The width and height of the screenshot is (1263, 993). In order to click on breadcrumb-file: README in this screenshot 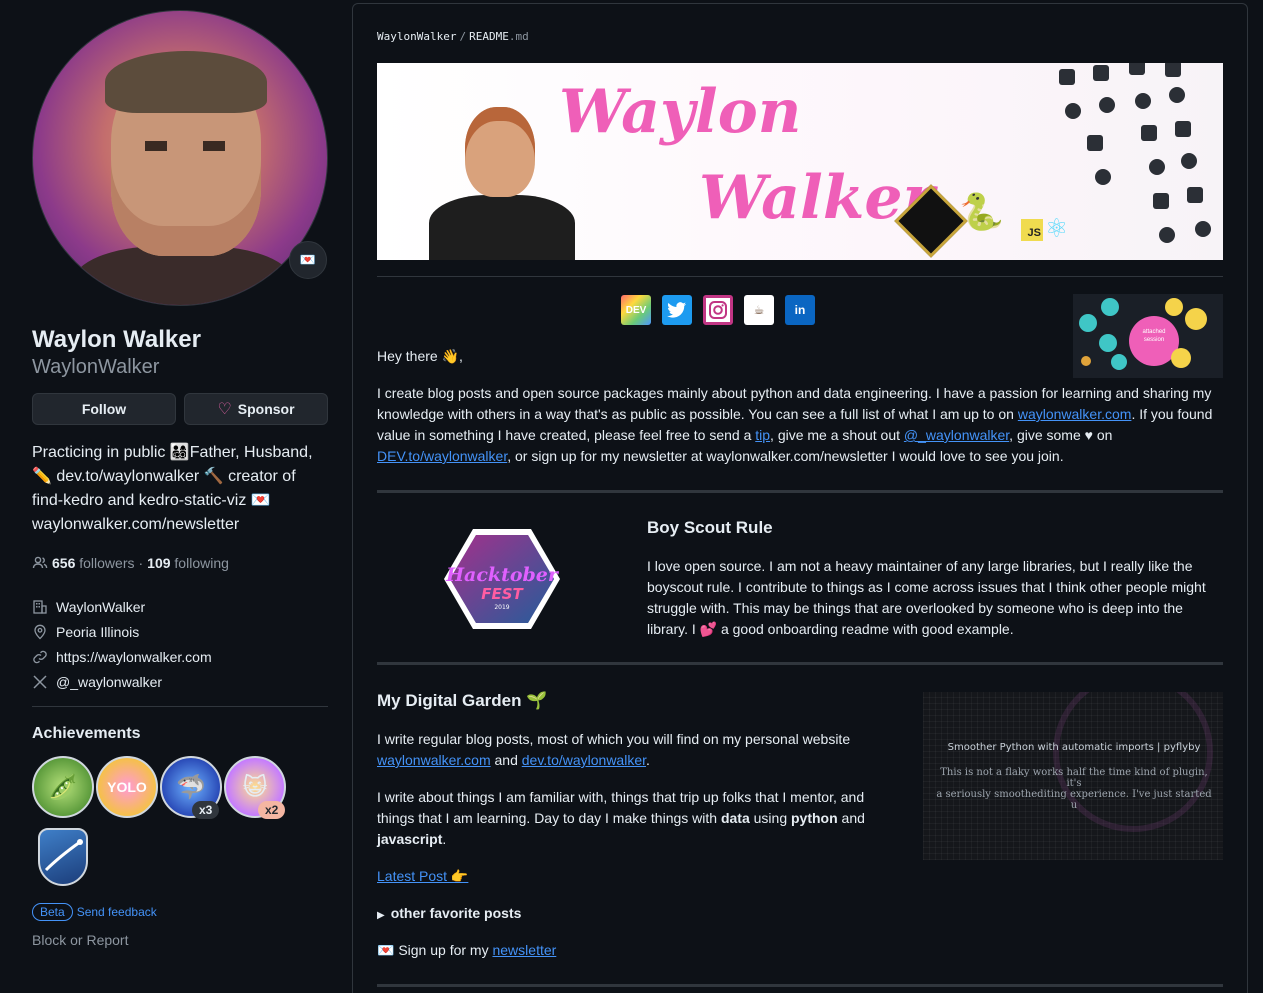, I will do `click(489, 36)`.